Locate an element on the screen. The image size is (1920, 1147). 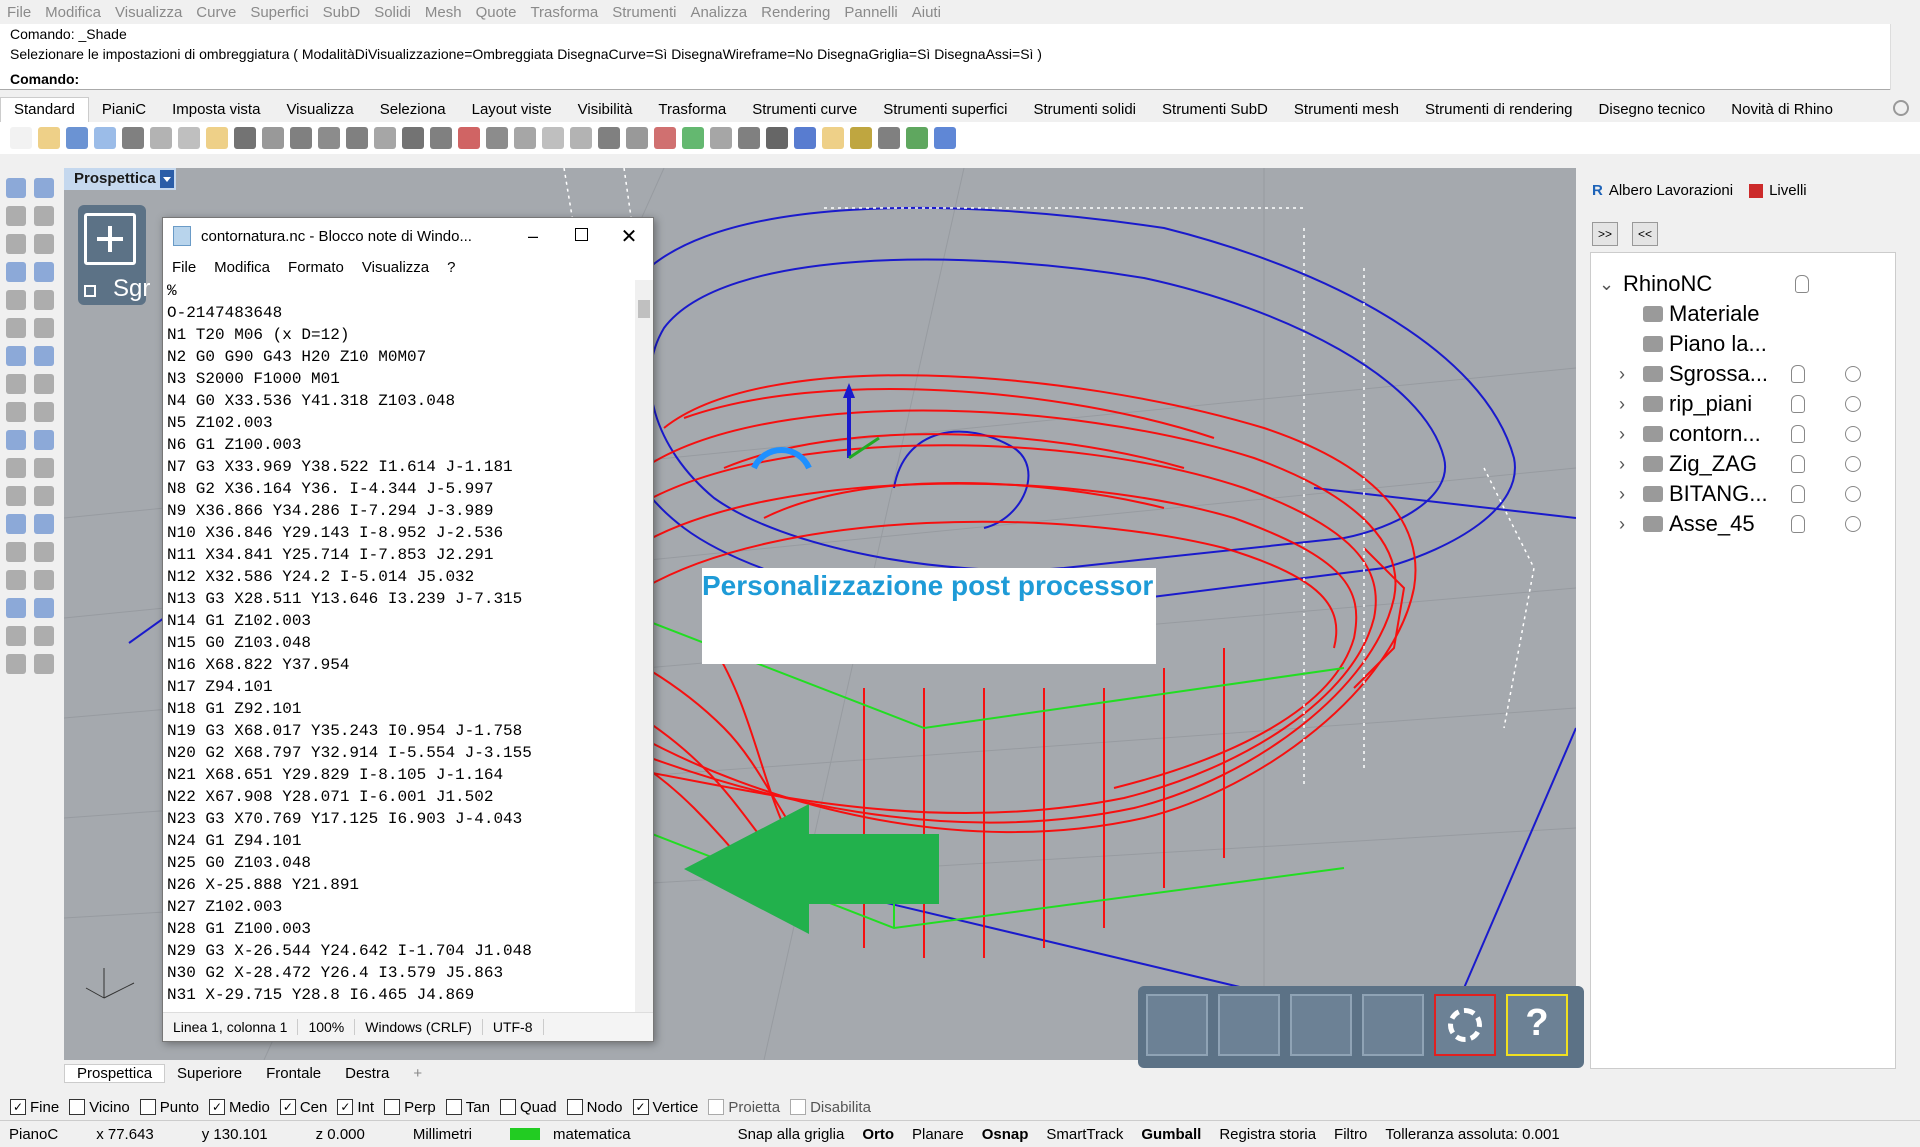
expand-button: >> is located at coordinates (1605, 234).